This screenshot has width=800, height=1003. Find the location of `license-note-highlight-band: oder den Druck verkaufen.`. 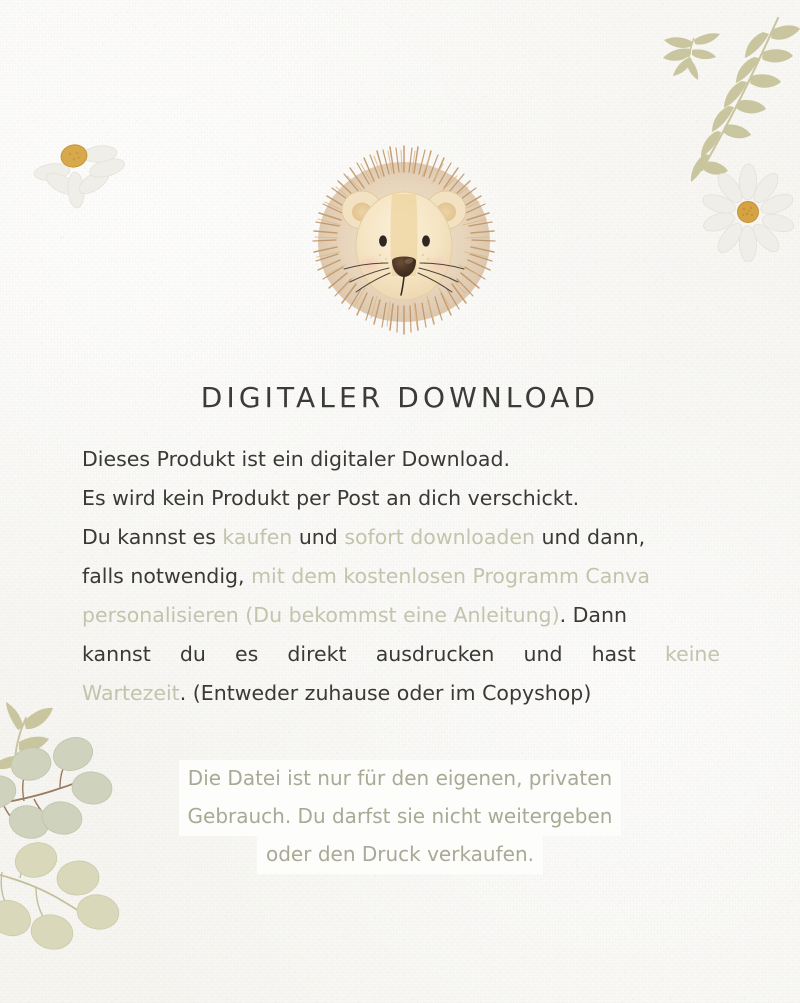

license-note-highlight-band: oder den Druck verkaufen. is located at coordinates (400, 855).